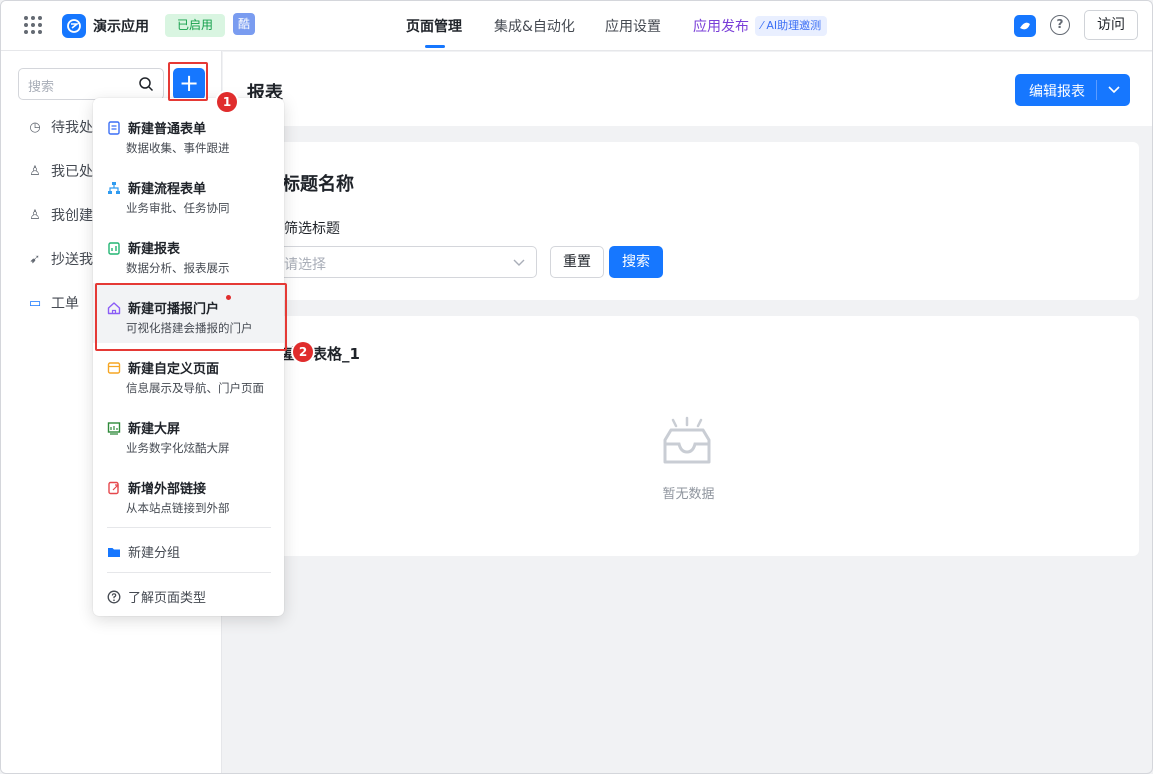  I want to click on menu-item-new-flow-form: 新建流程表单 业务审批、任务协同, so click(188, 193).